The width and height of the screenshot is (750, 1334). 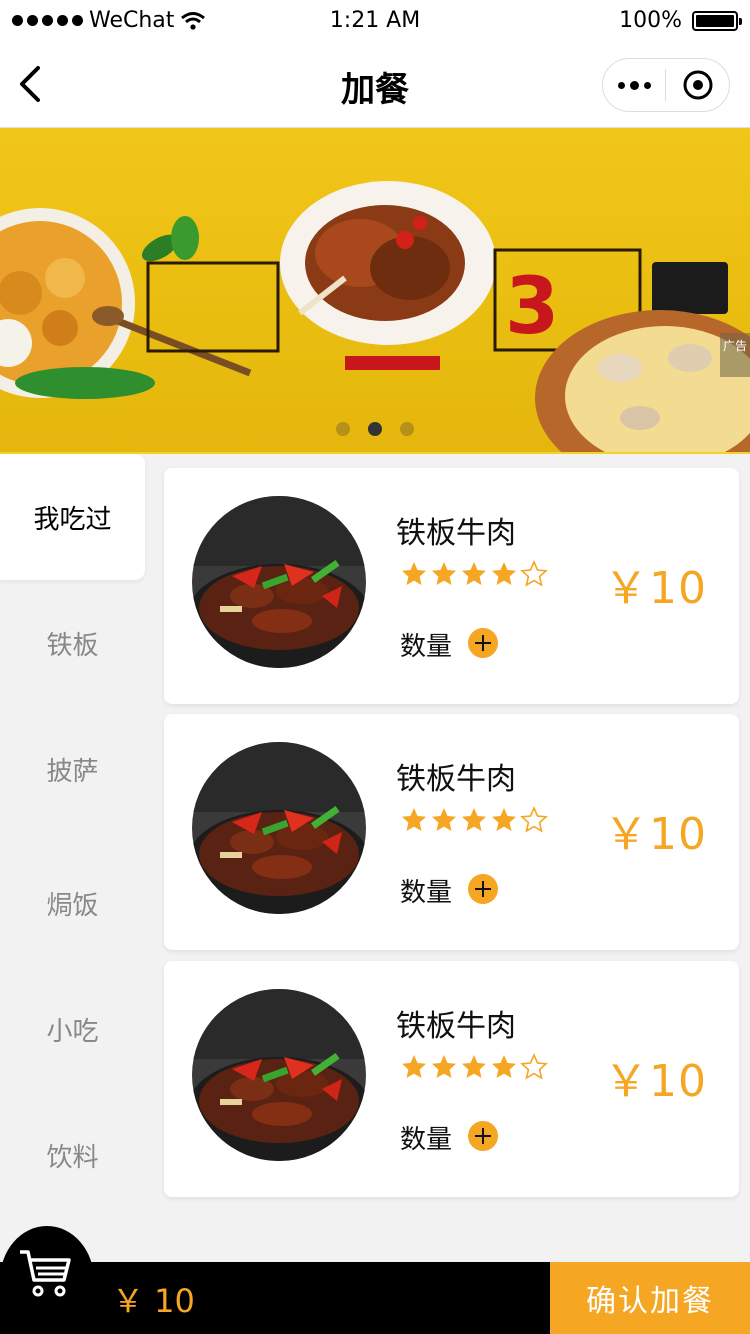 What do you see at coordinates (72, 519) in the screenshot?
I see `sidebar-item-label: 我吃过` at bounding box center [72, 519].